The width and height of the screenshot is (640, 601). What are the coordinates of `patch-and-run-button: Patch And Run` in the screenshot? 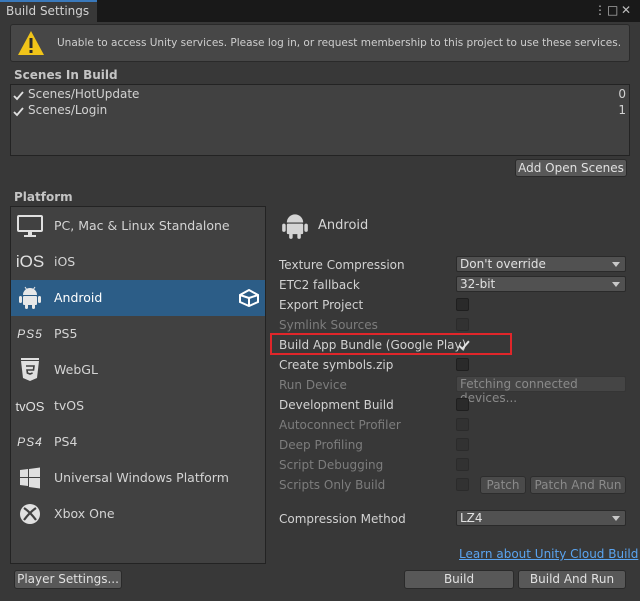 It's located at (578, 485).